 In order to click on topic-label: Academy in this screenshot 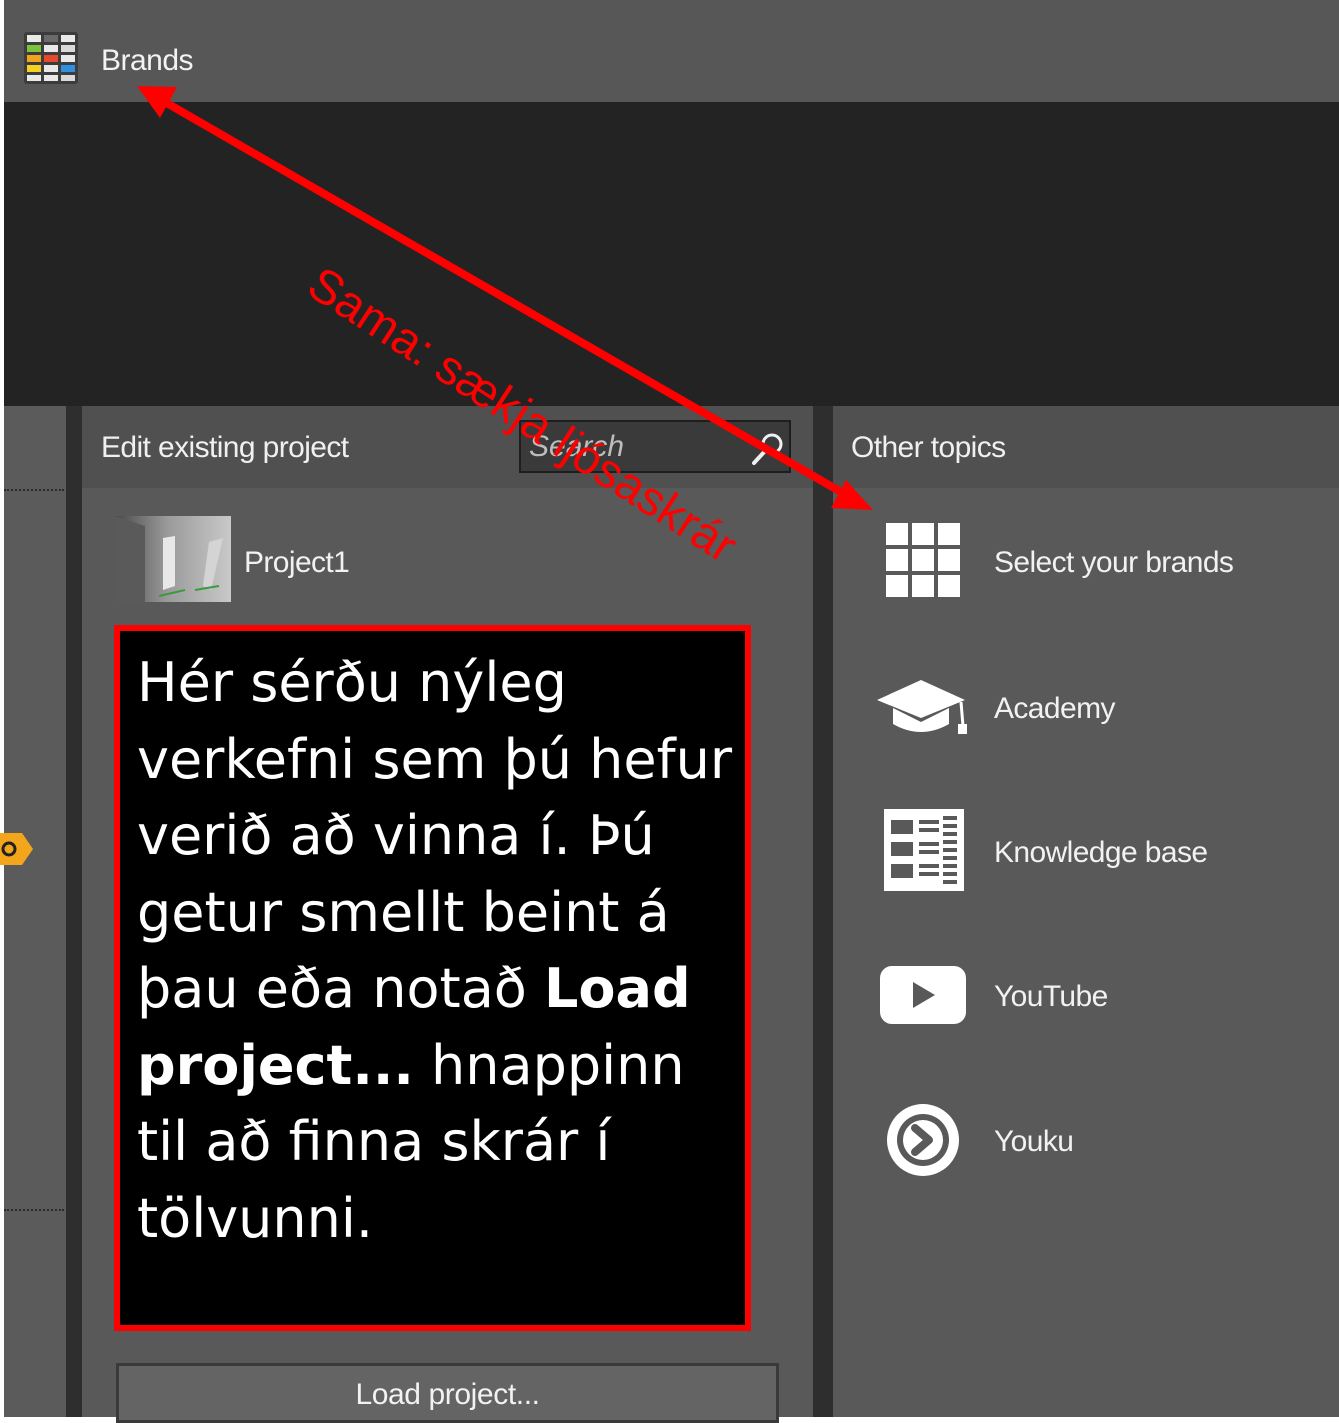, I will do `click(1054, 708)`.